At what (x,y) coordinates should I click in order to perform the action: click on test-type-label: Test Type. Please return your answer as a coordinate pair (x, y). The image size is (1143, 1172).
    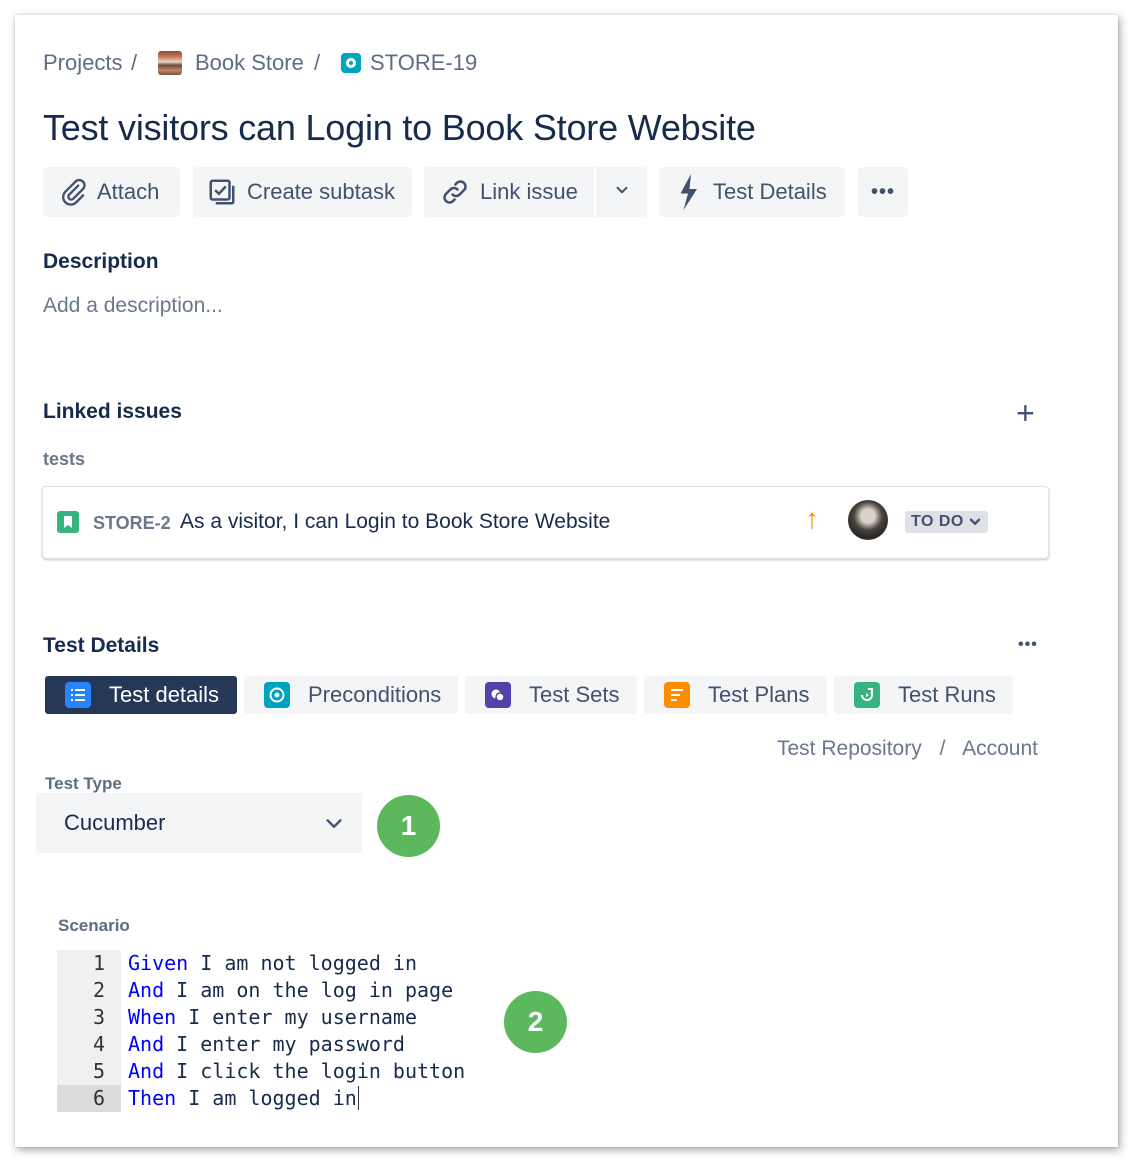
    Looking at the image, I should click on (83, 783).